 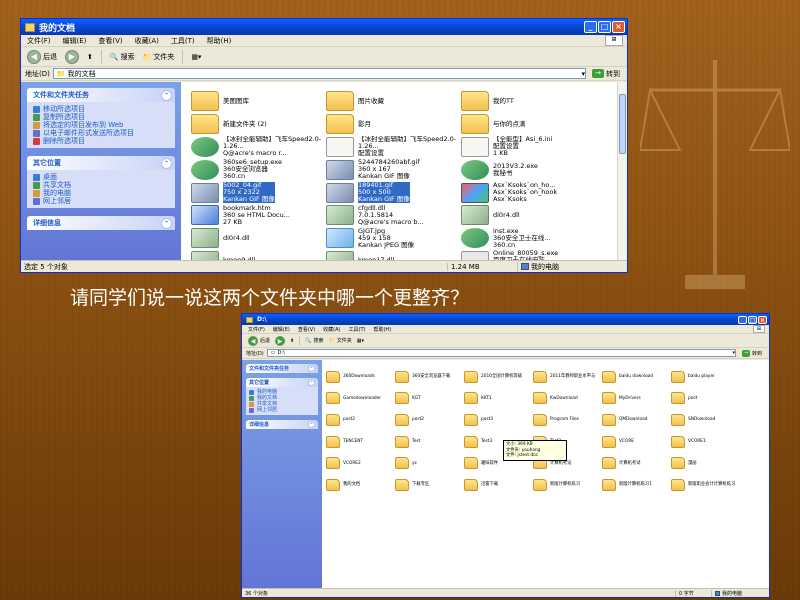 What do you see at coordinates (393, 147) in the screenshot?
I see `file-item: 【冰封全能辅助】飞车Speed2.0-1.26... 配置设置` at bounding box center [393, 147].